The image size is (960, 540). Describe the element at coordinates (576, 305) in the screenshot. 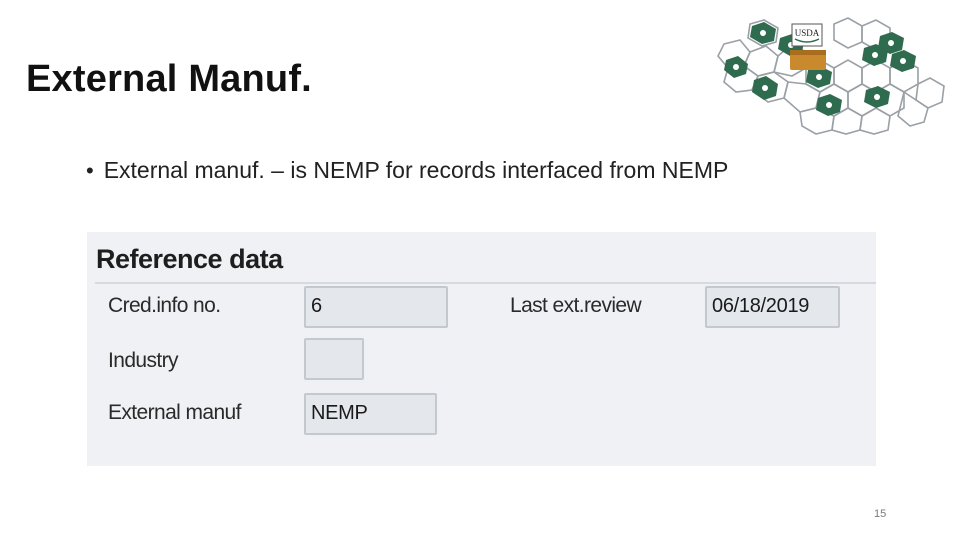

I see `last-ext-review-label: Last ext.review` at that location.